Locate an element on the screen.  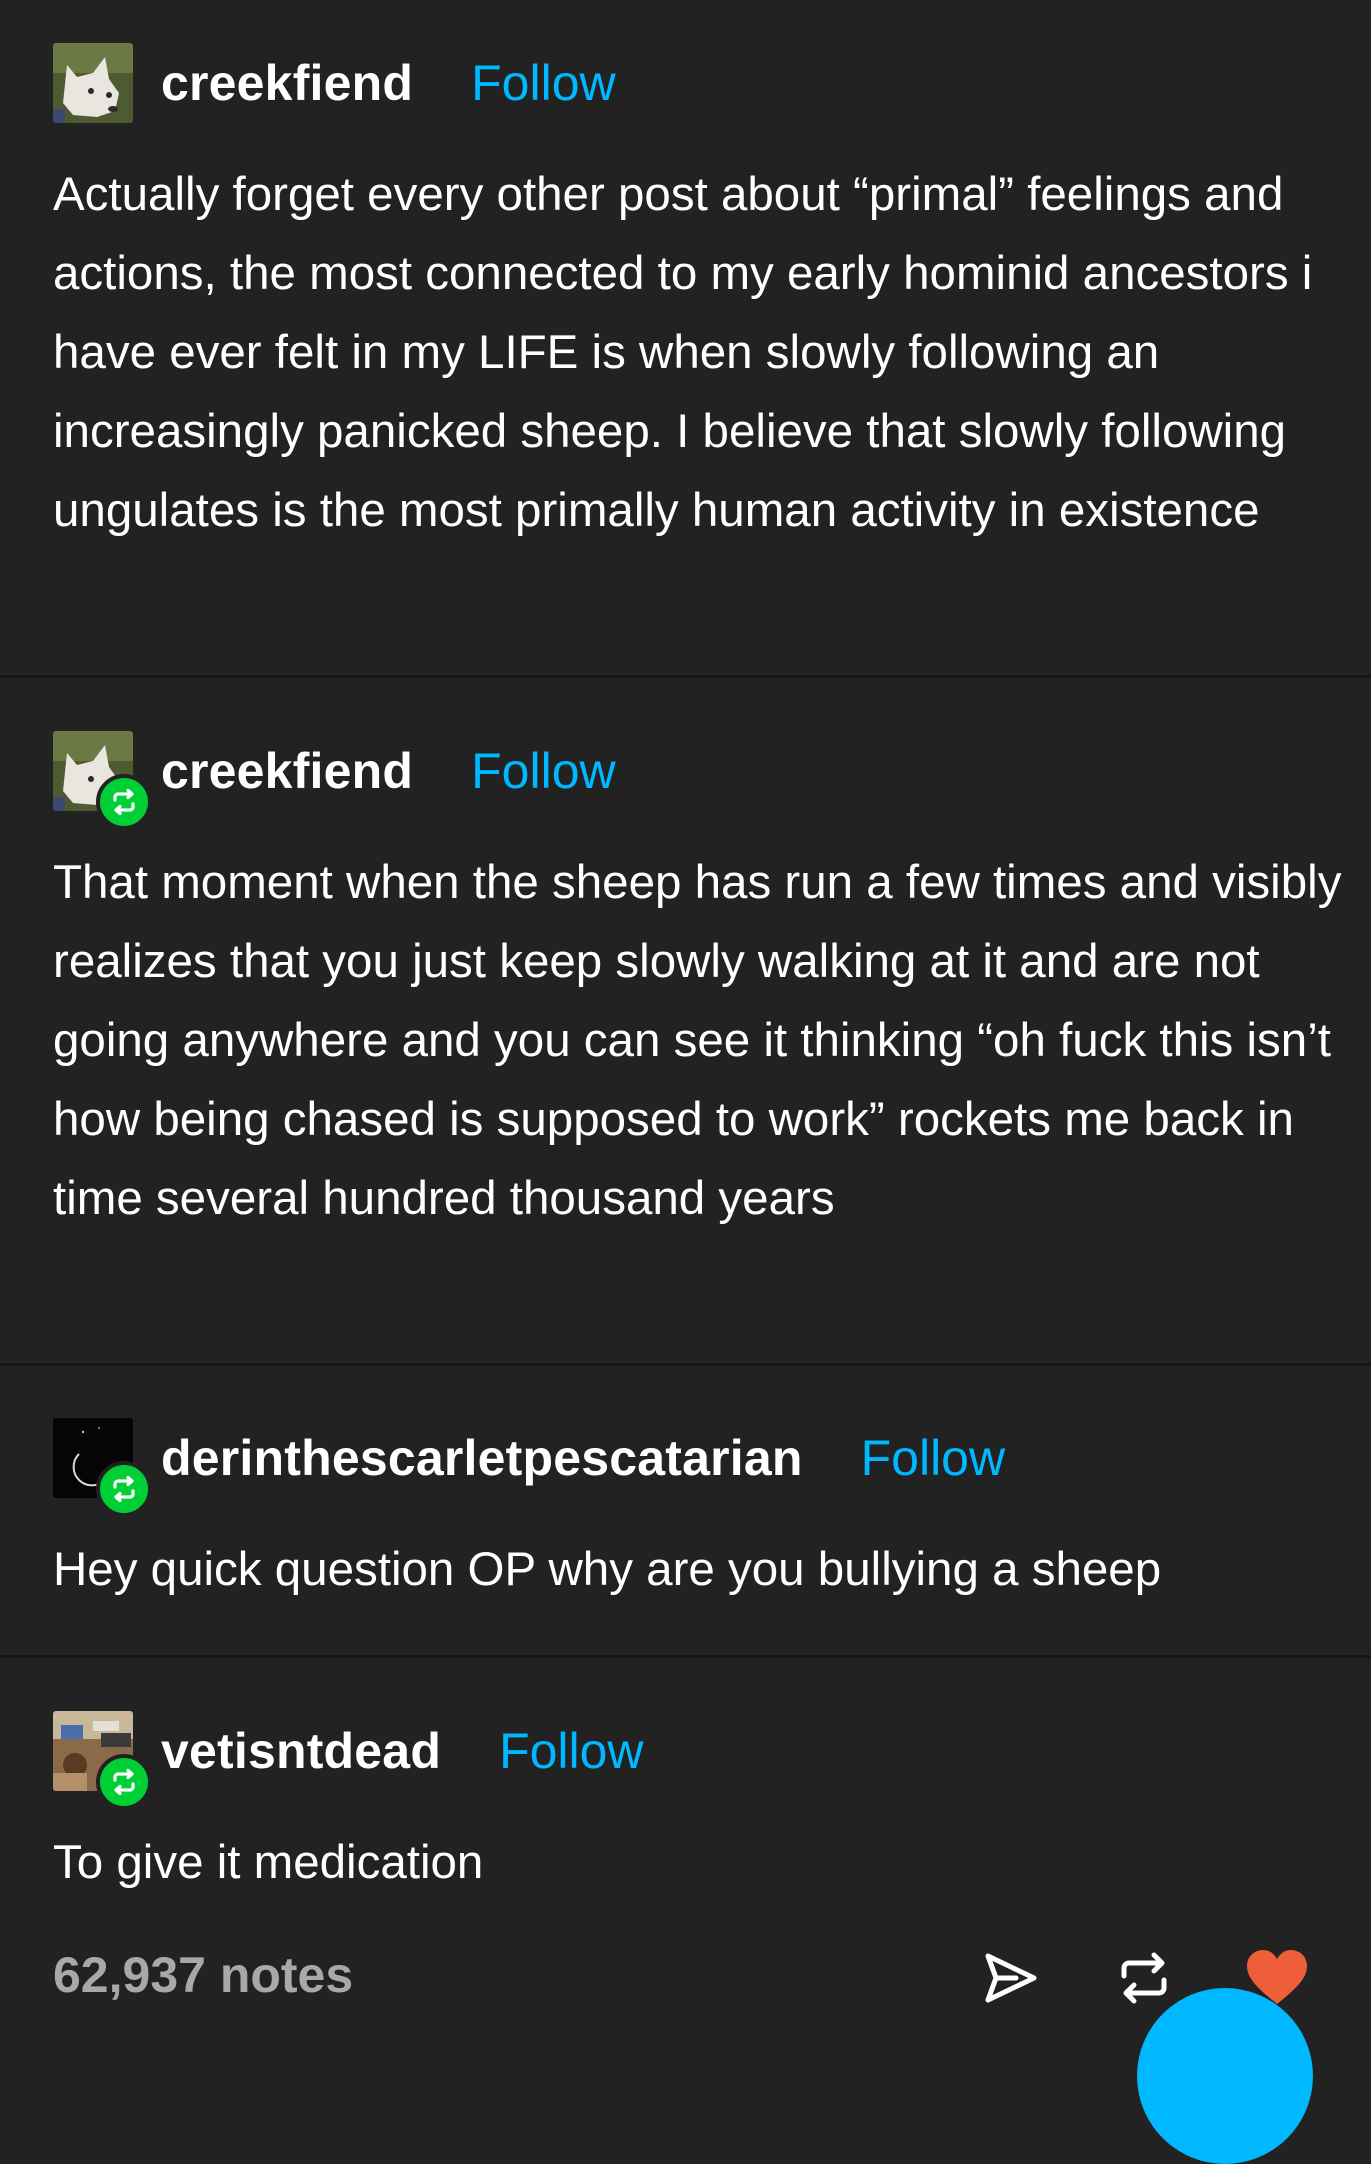
post-username: derinthescarletpescatarian is located at coordinates (482, 1458).